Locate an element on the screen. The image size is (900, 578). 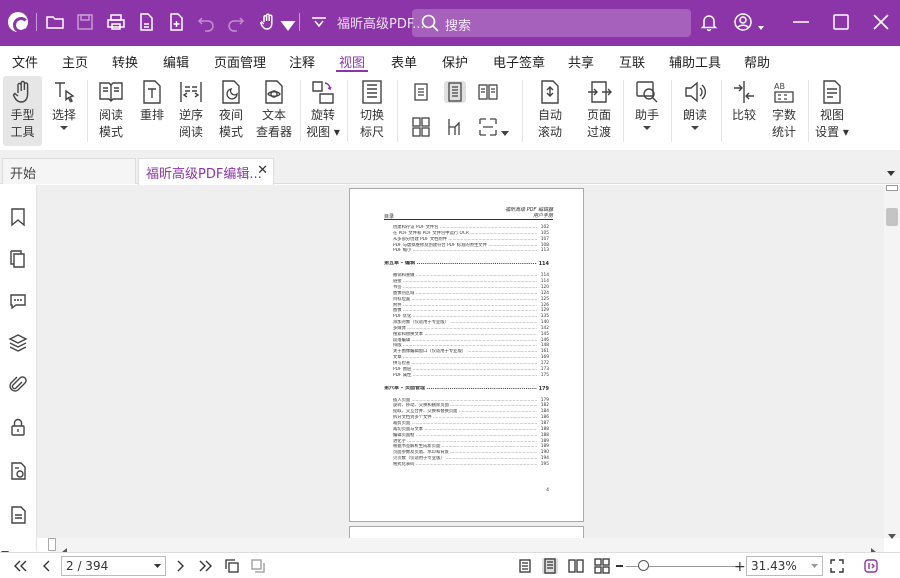
menu-home: 主页 is located at coordinates (75, 61).